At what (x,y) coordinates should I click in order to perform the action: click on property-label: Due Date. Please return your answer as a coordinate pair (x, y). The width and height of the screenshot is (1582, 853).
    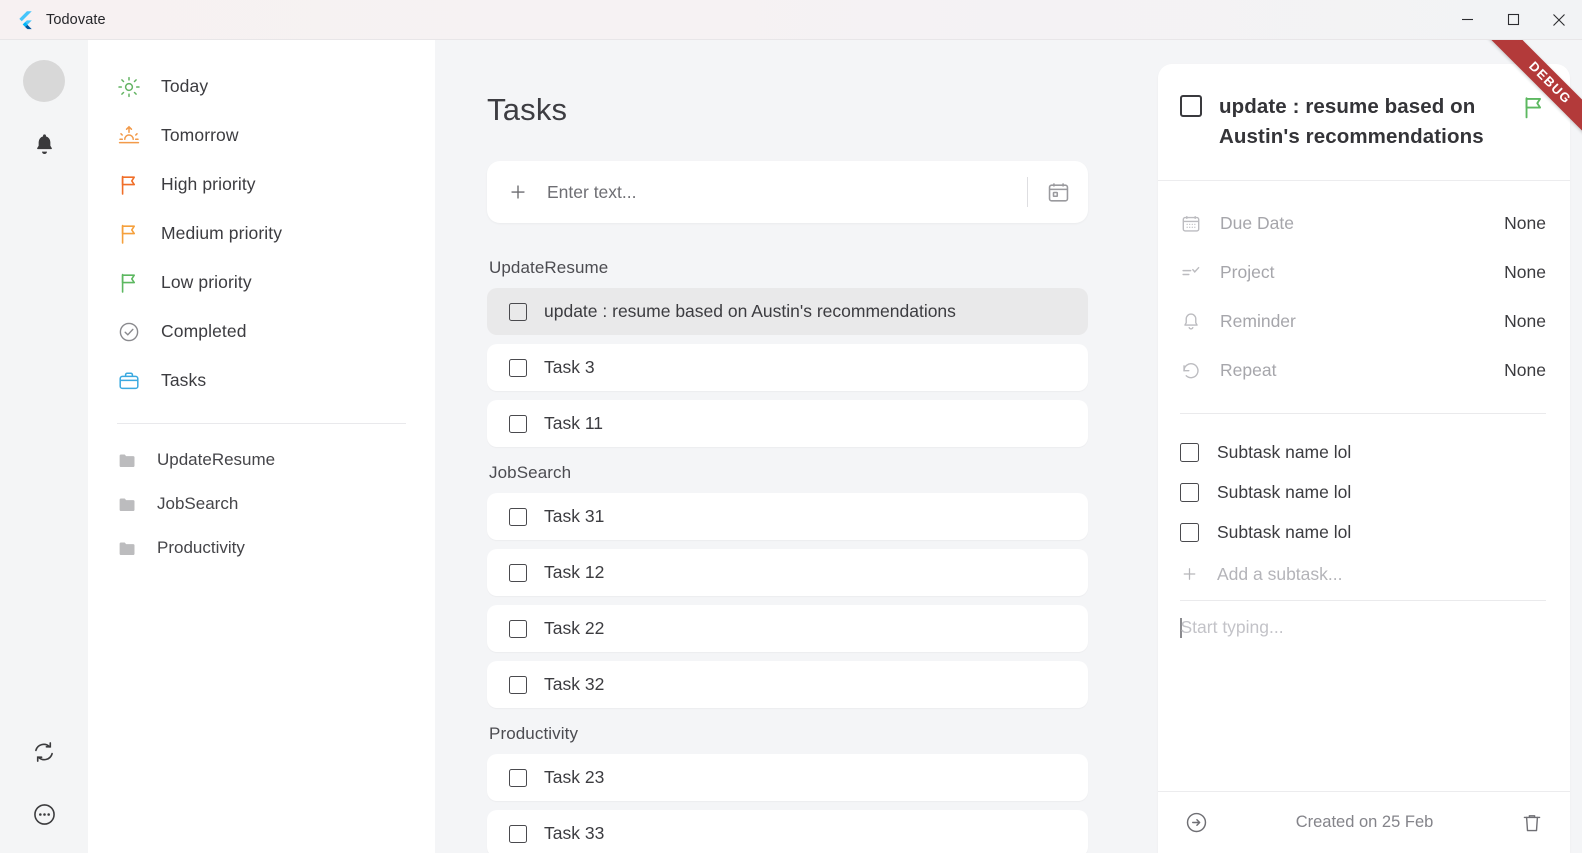
    Looking at the image, I should click on (1257, 223).